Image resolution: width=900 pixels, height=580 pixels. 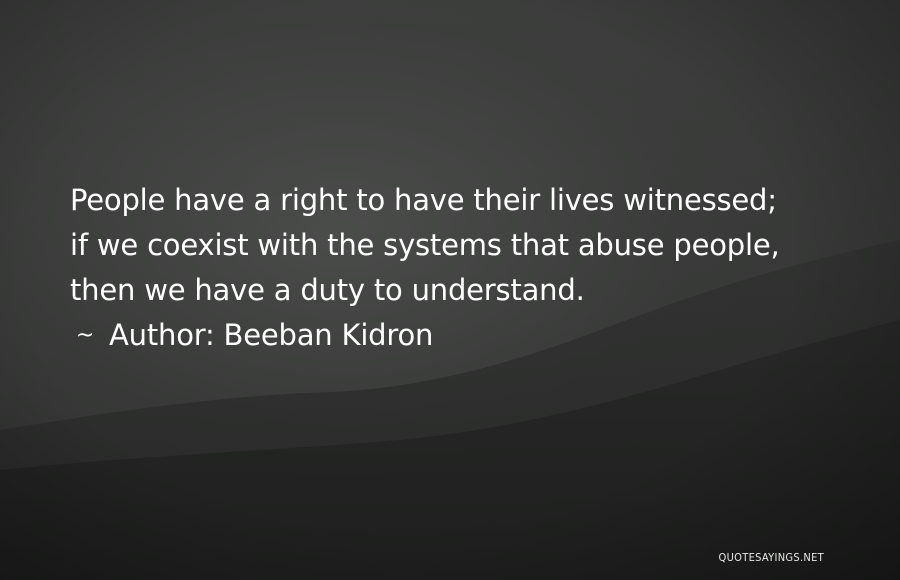 I want to click on site-watermark: QUOTESAYINGS.NET, so click(x=771, y=557).